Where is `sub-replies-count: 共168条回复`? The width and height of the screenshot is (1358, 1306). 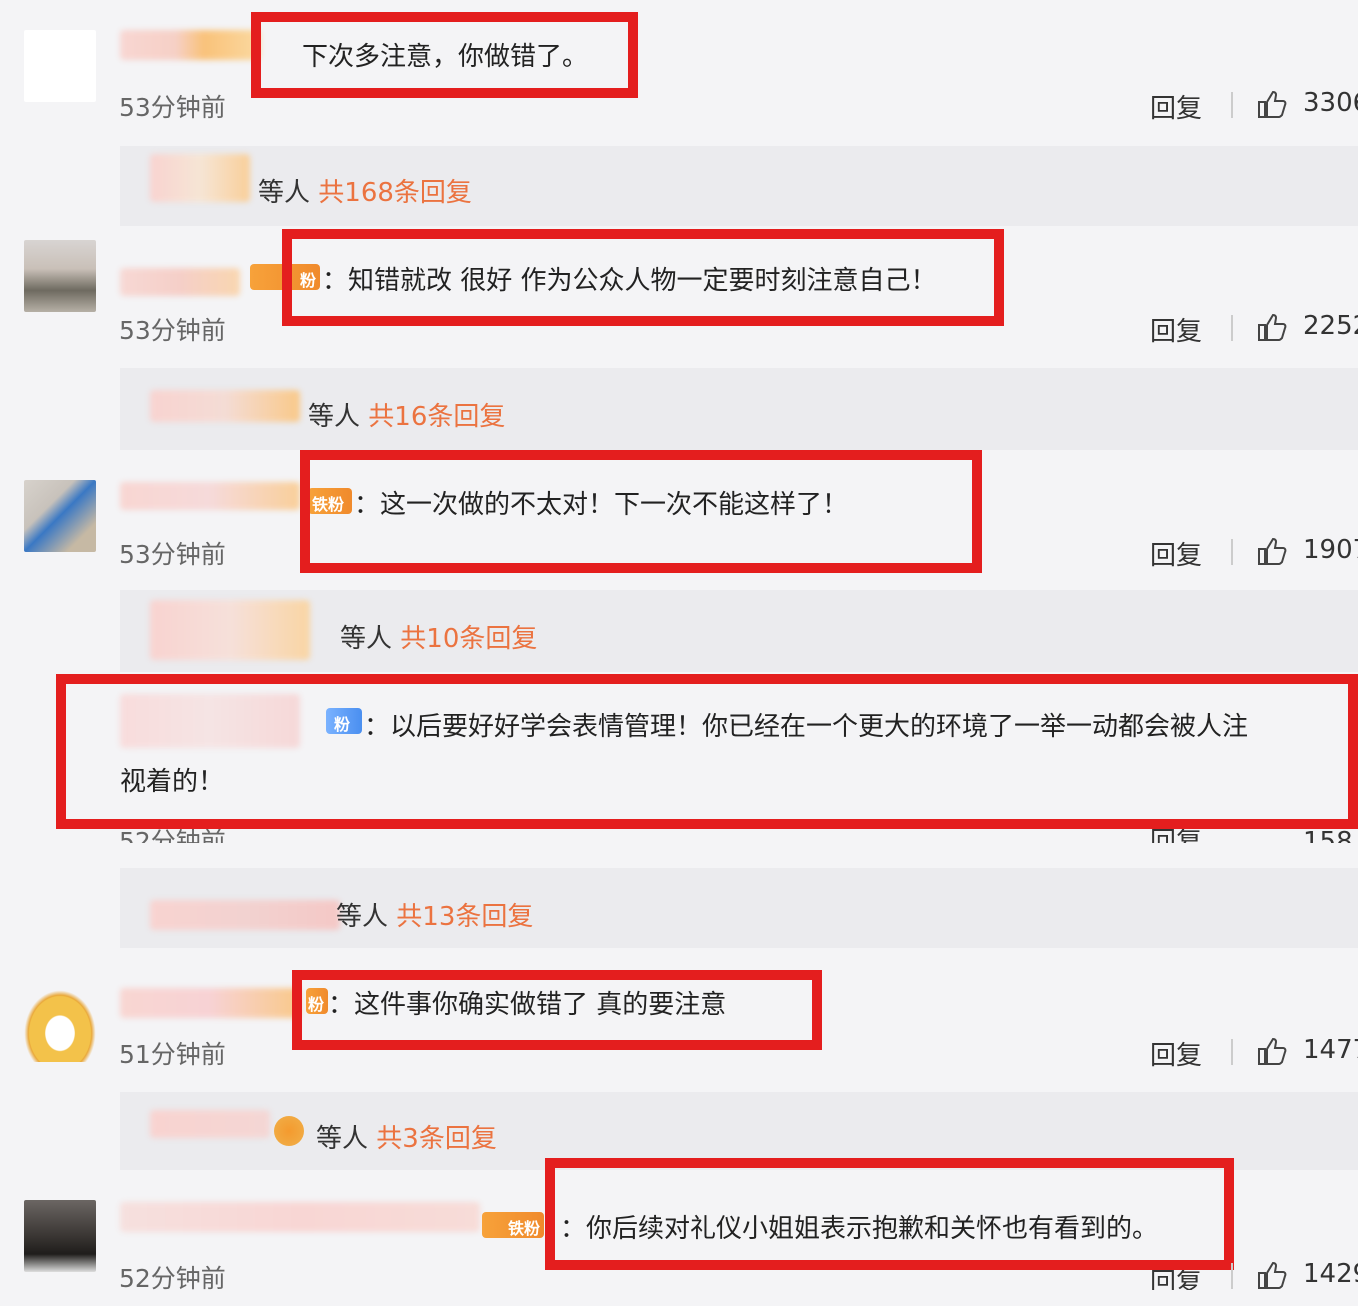
sub-replies-count: 共168条回复 is located at coordinates (395, 193).